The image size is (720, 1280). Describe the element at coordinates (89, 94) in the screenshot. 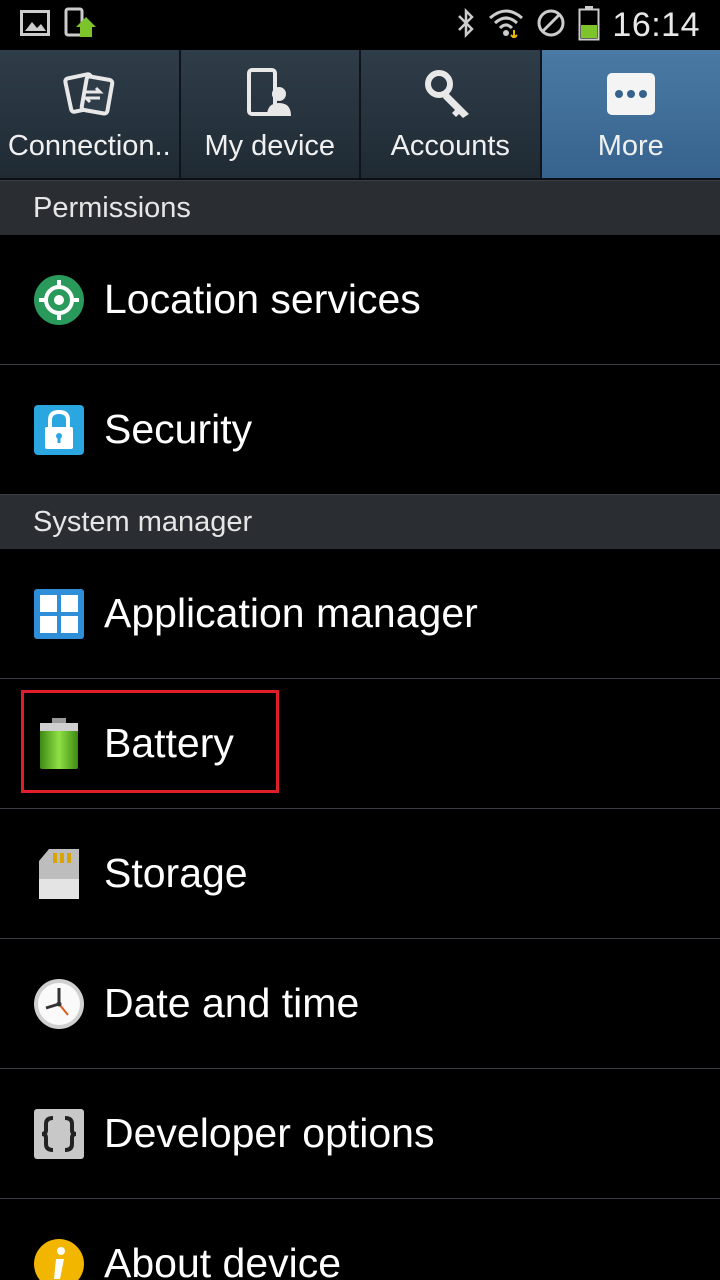

I see `connections-icon` at that location.